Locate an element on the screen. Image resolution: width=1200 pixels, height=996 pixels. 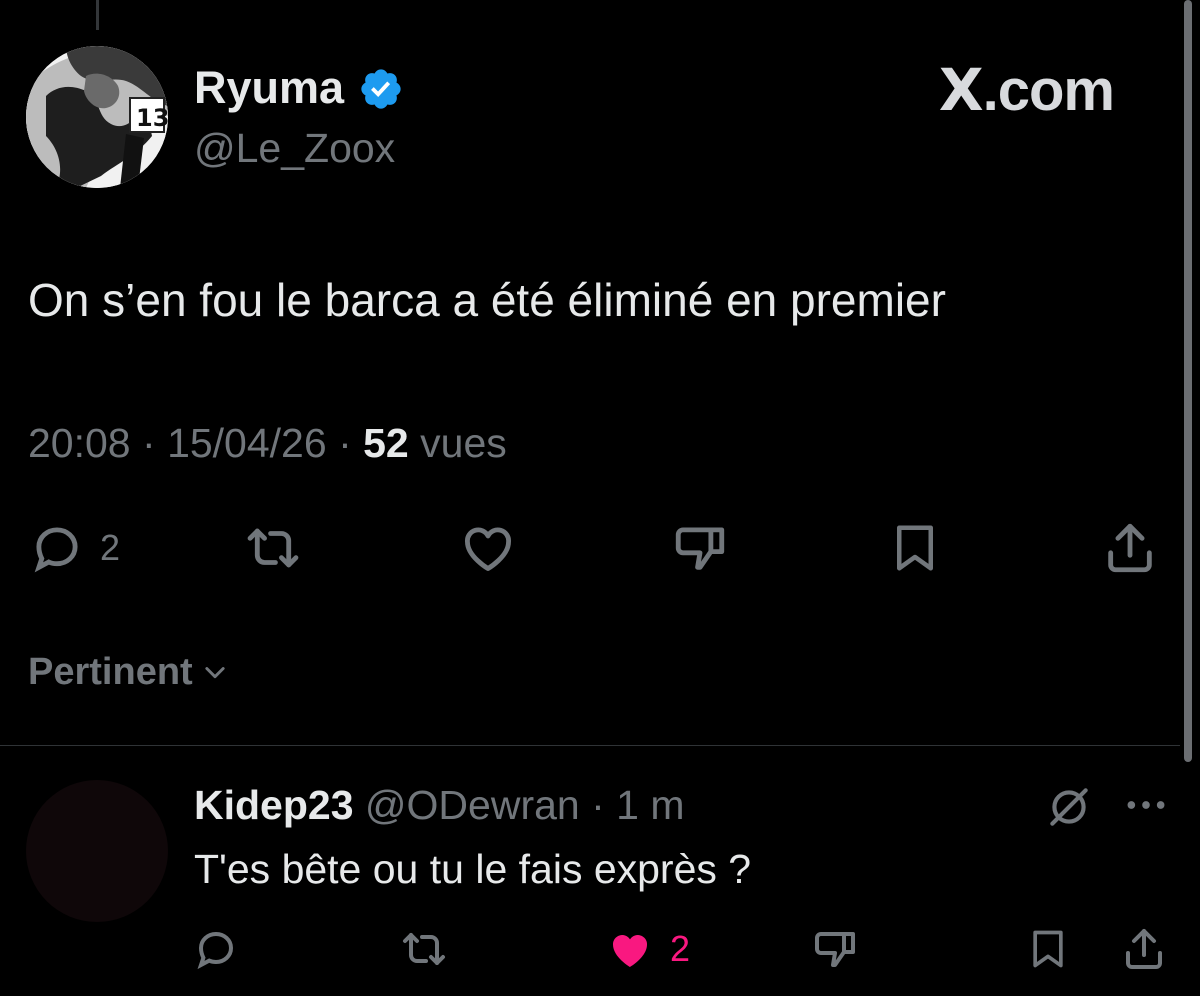
like-icon is located at coordinates (488, 549).